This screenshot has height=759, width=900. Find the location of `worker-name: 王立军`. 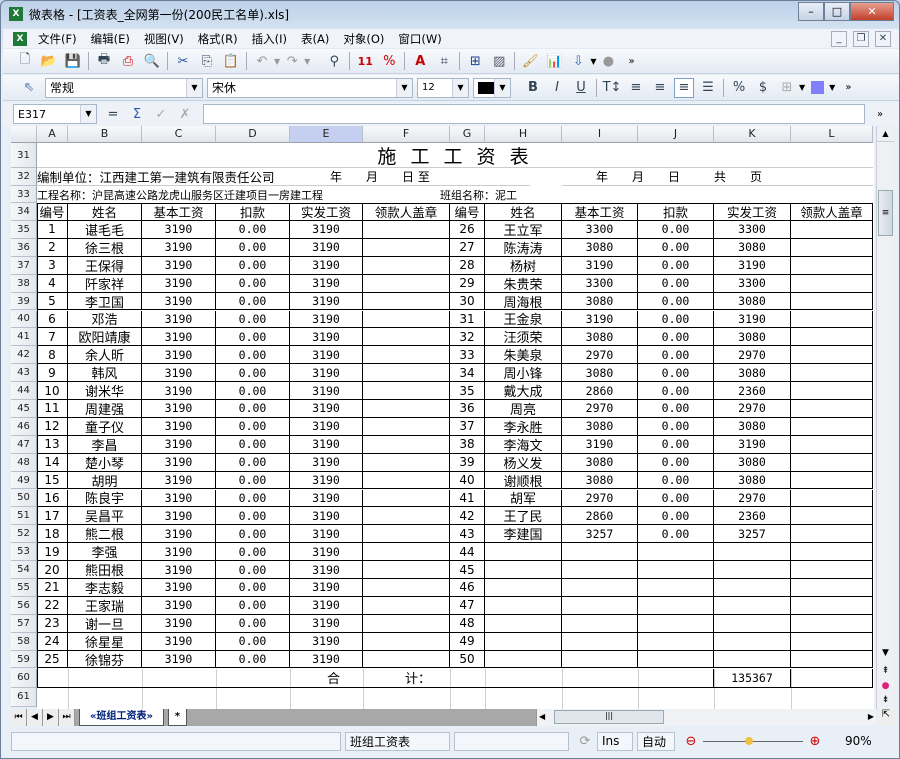

worker-name: 王立军 is located at coordinates (523, 230).